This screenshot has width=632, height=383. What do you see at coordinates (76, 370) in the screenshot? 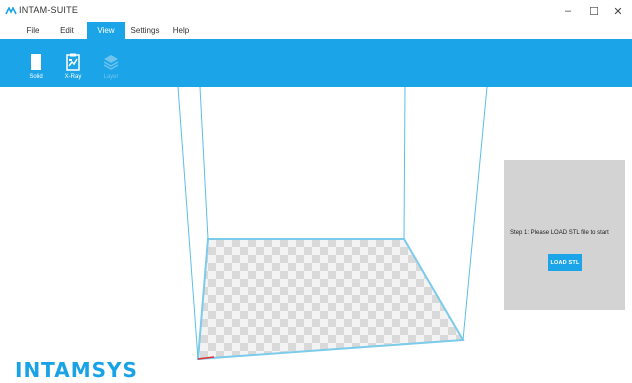
I see `brand-logo: INTAMSYS` at bounding box center [76, 370].